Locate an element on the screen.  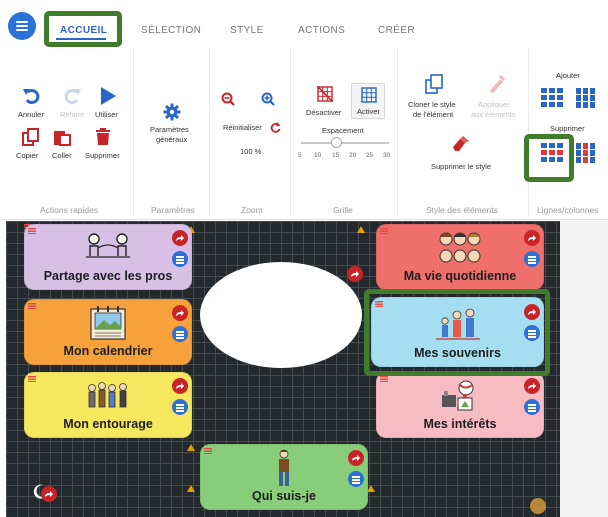
slider-tick-label: 20 is located at coordinates (353, 155).